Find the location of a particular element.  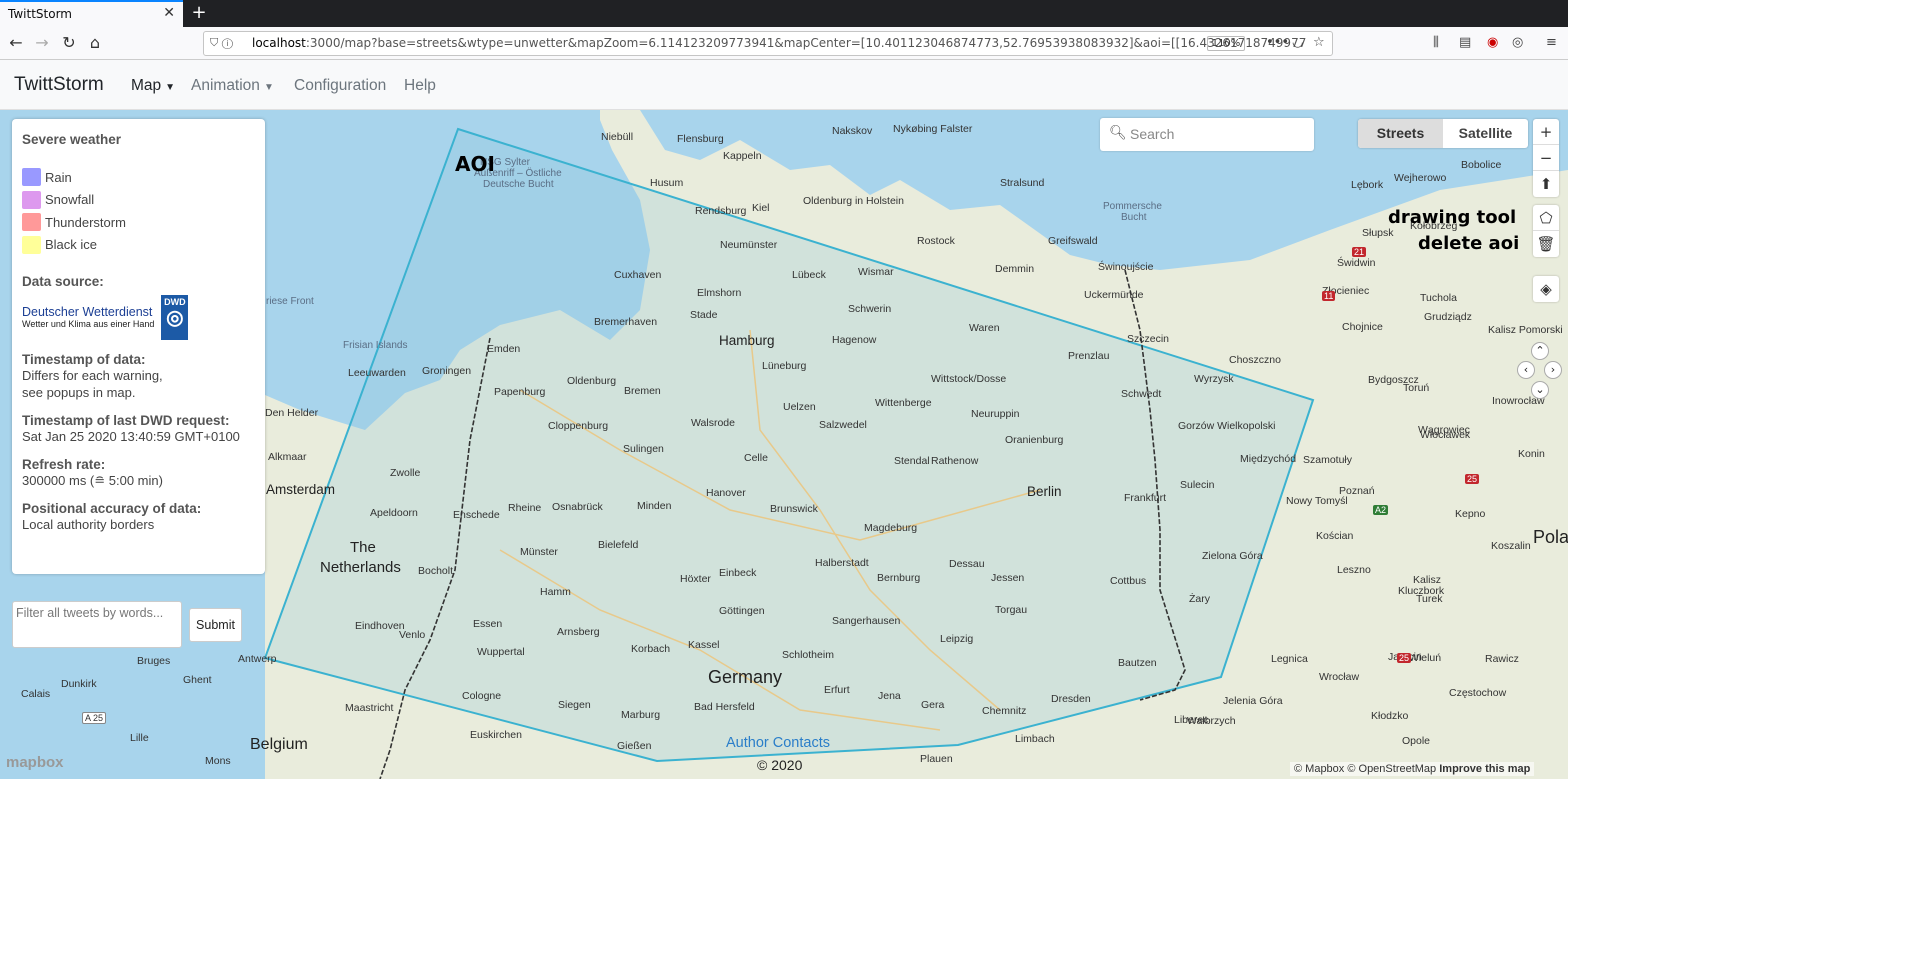

city-label: Antwerp is located at coordinates (257, 659).